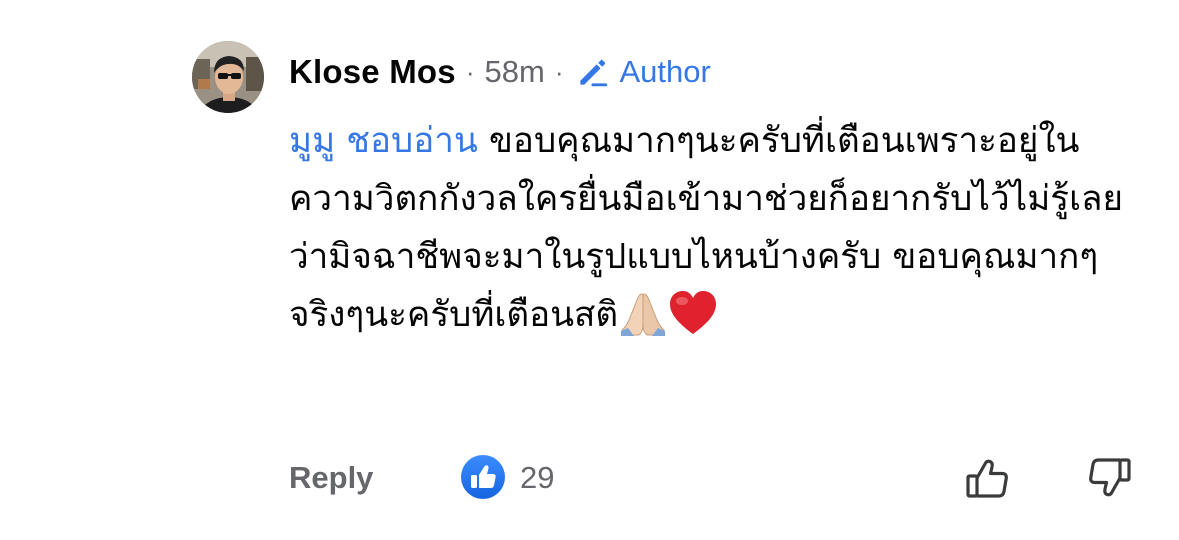 Image resolution: width=1179 pixels, height=540 pixels. I want to click on mention-link: มูมู ชอบอ่าน, so click(383, 141).